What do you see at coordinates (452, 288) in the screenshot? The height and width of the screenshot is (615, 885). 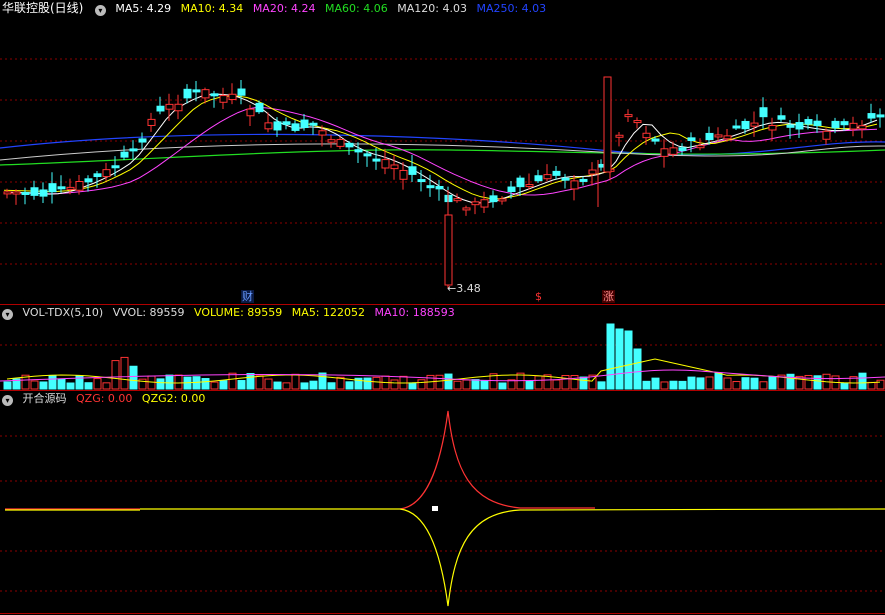 I see `low-arrow-icon: ←` at bounding box center [452, 288].